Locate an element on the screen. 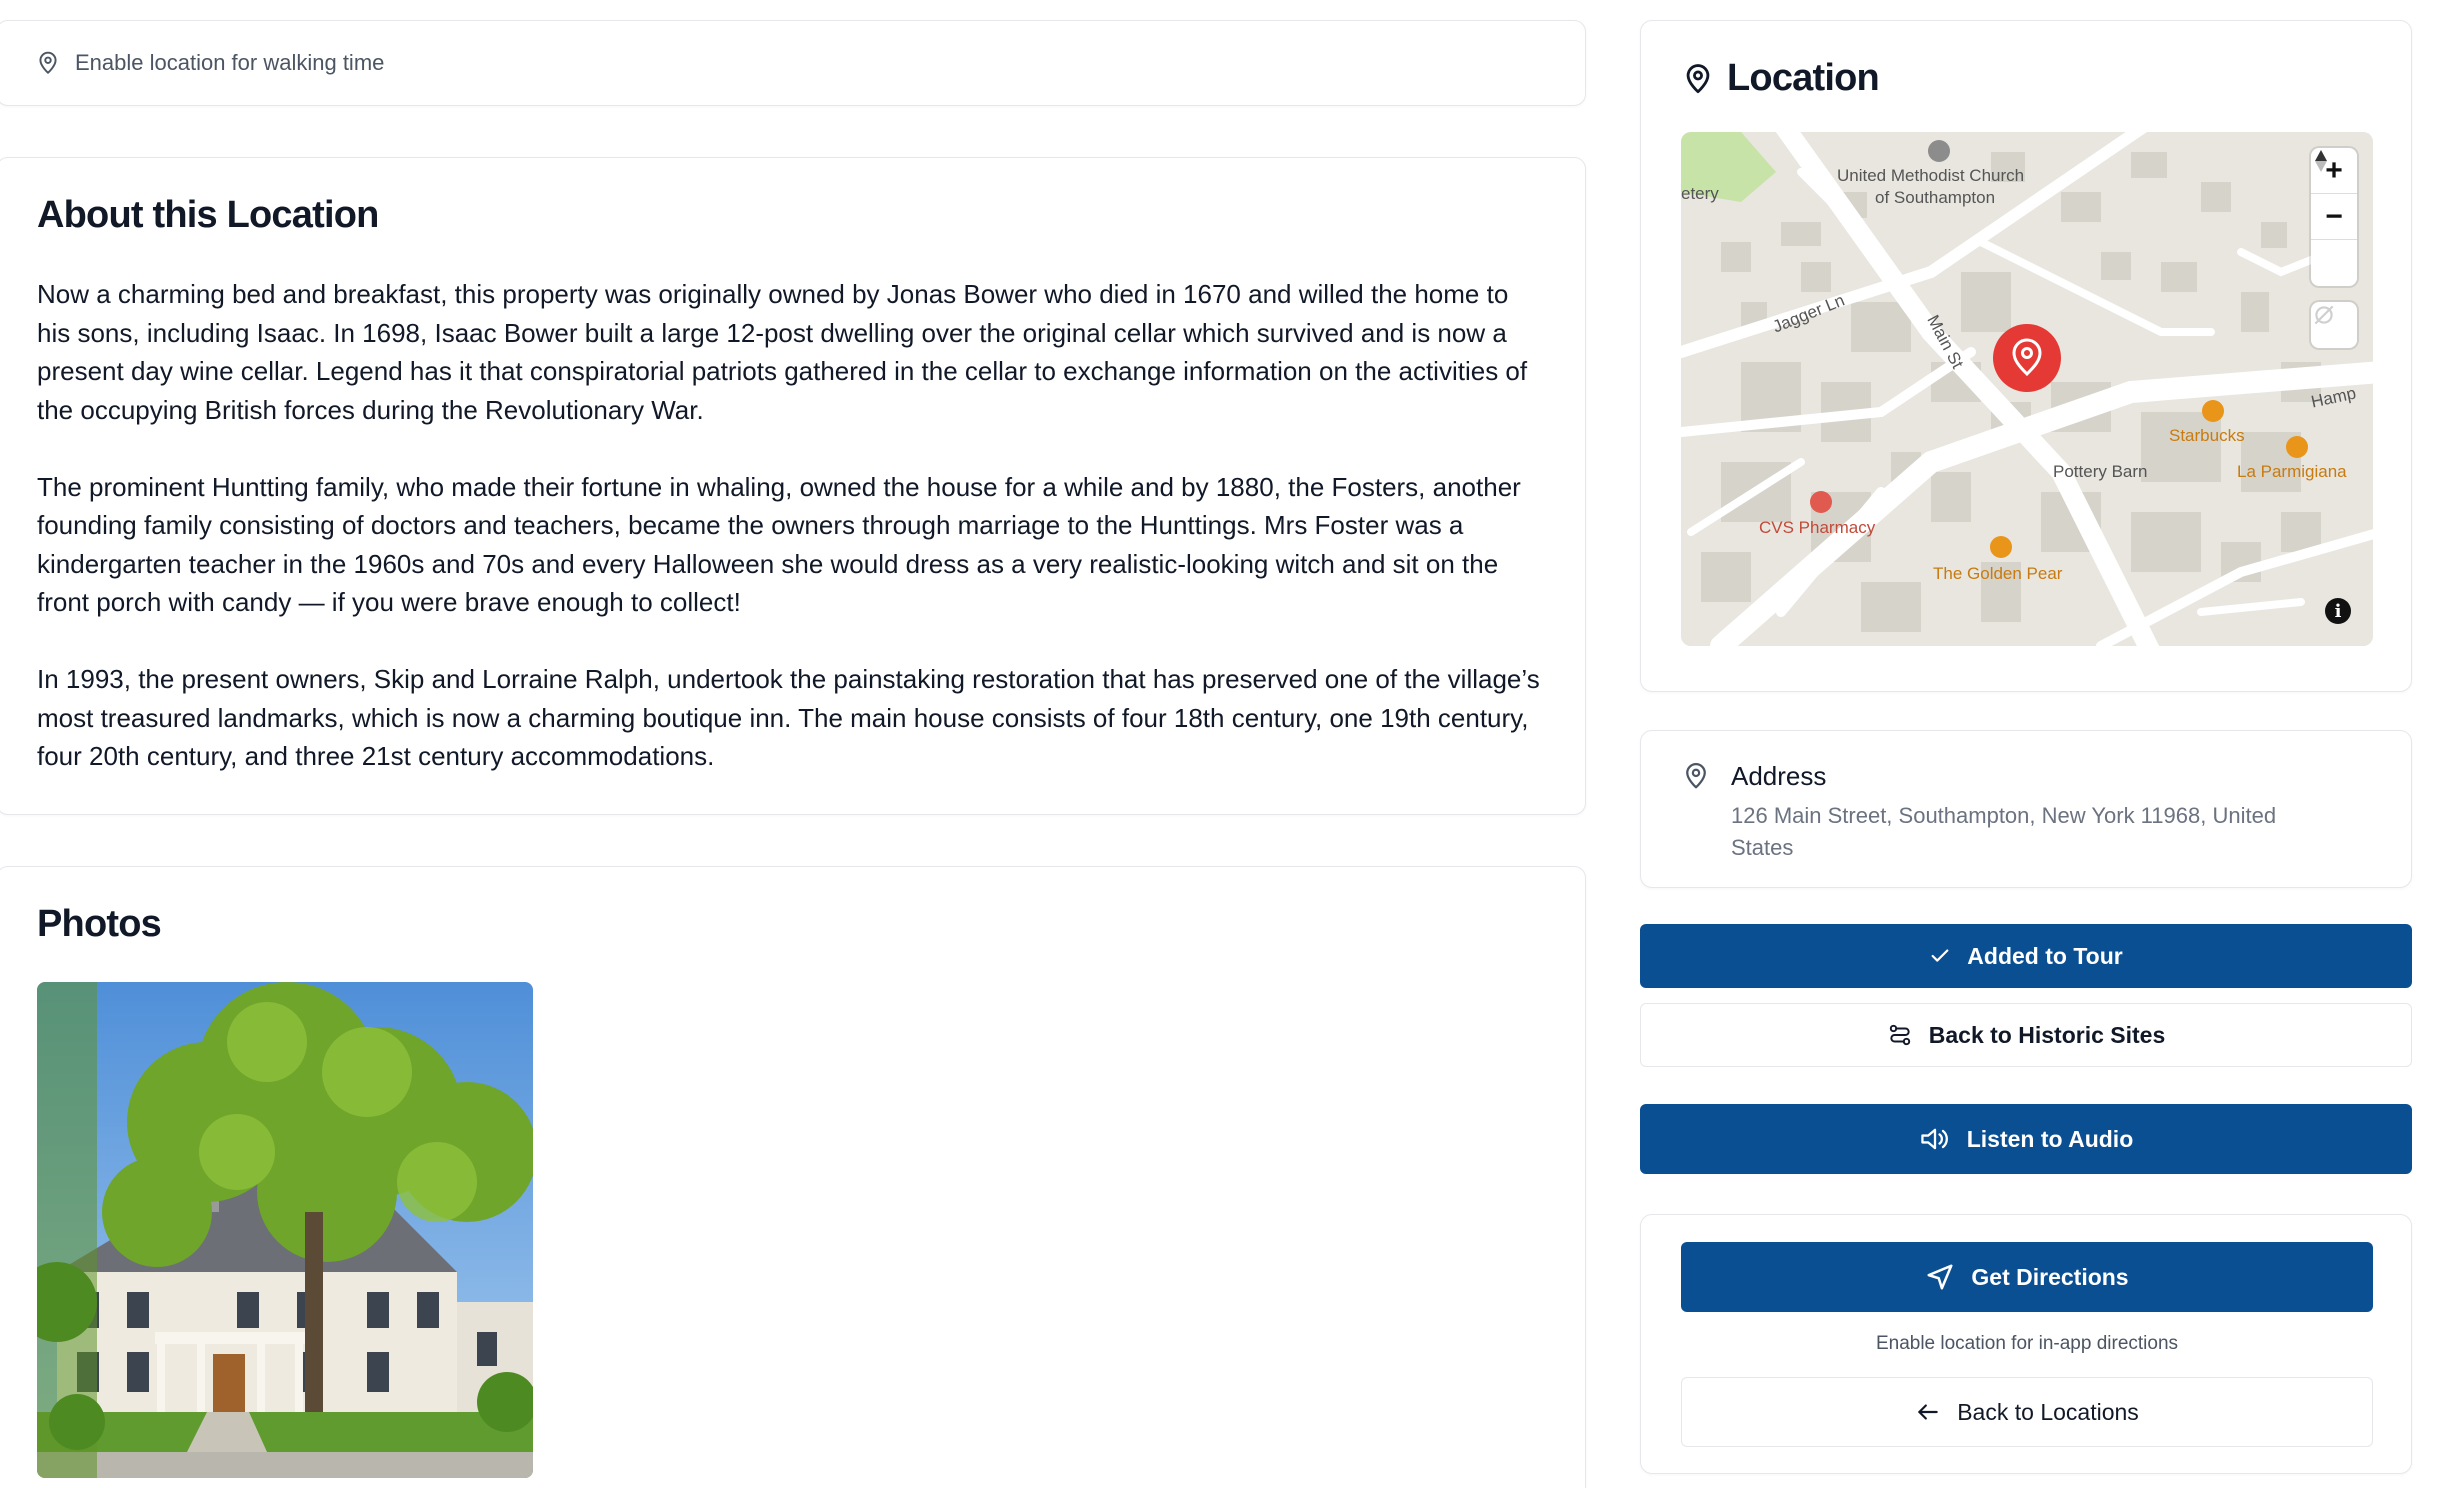 This screenshot has width=2462, height=1488. map-title: Location is located at coordinates (1803, 78).